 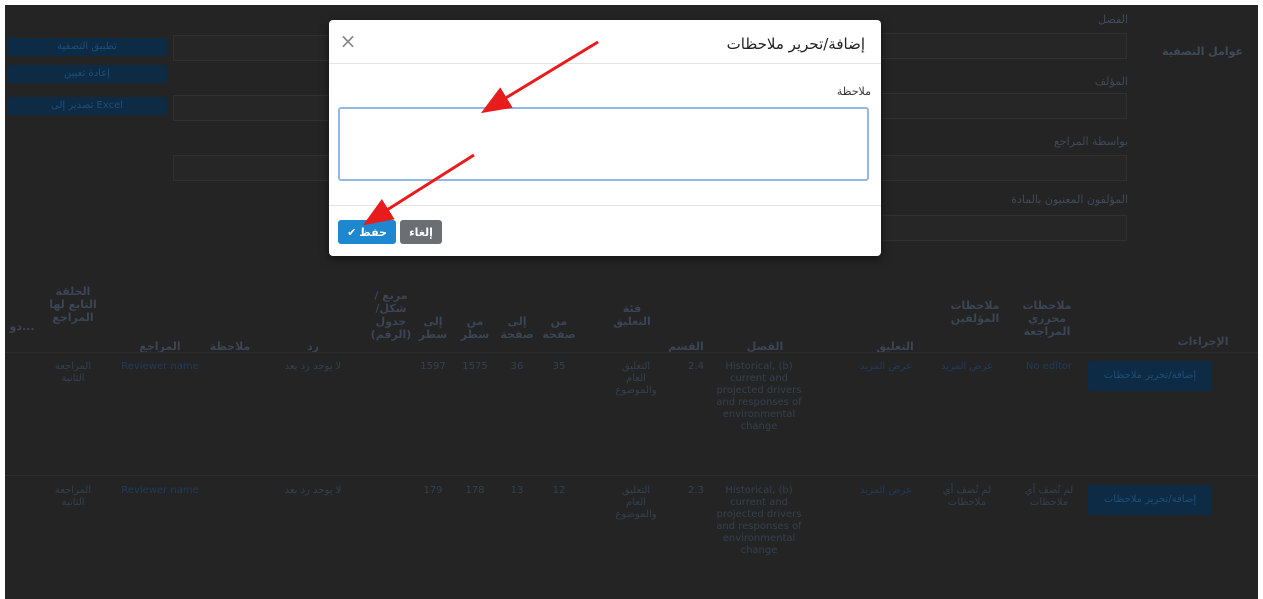 What do you see at coordinates (1049, 496) in the screenshot?
I see `editor-note-cell: لم تُضف أي ملاحظات` at bounding box center [1049, 496].